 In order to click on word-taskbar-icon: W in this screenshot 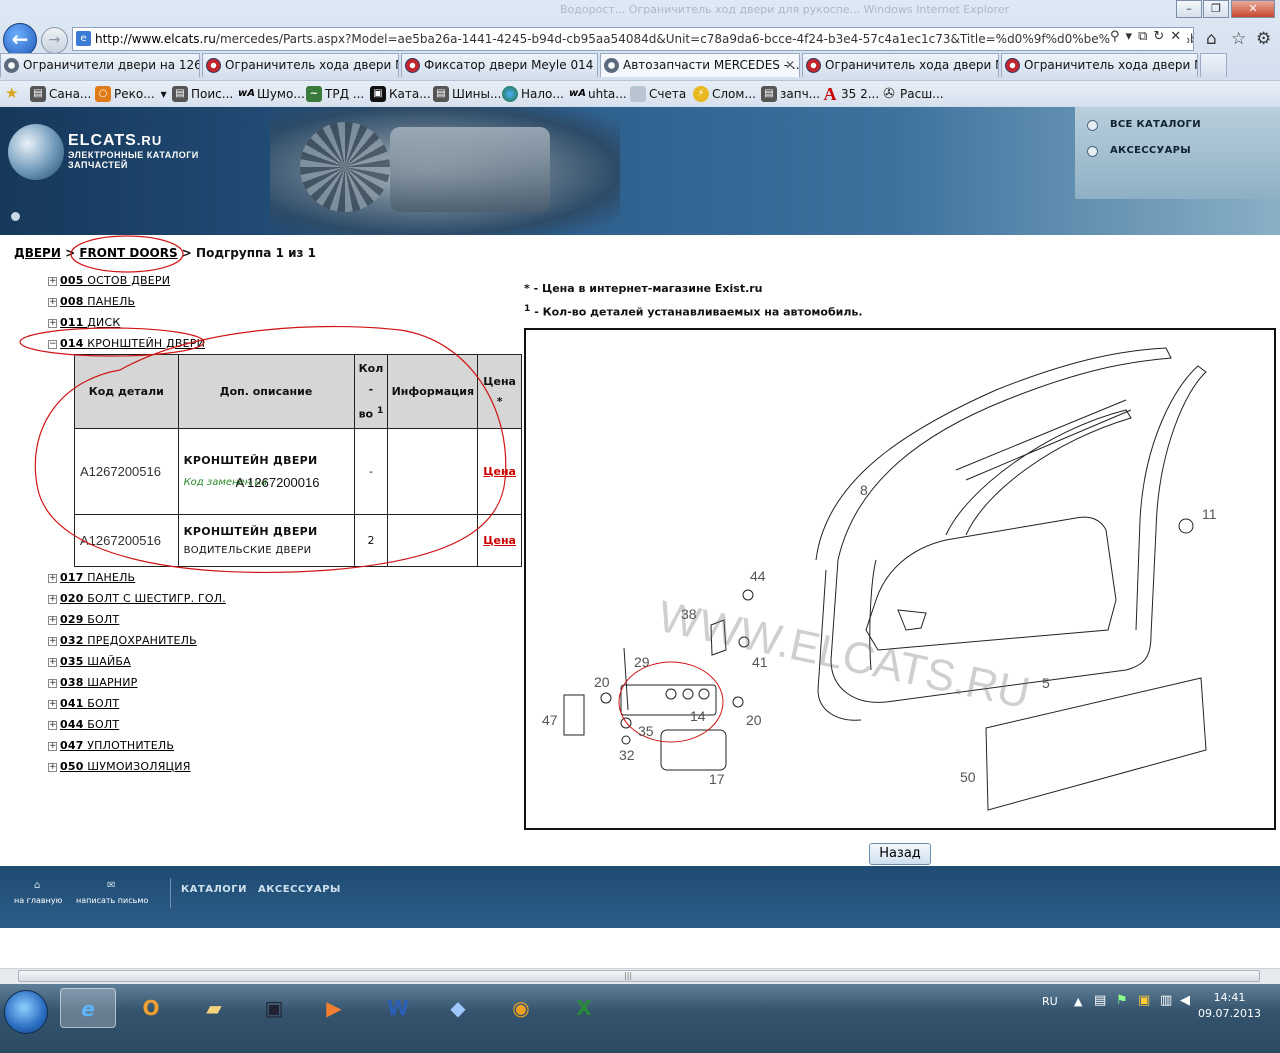, I will do `click(398, 1008)`.